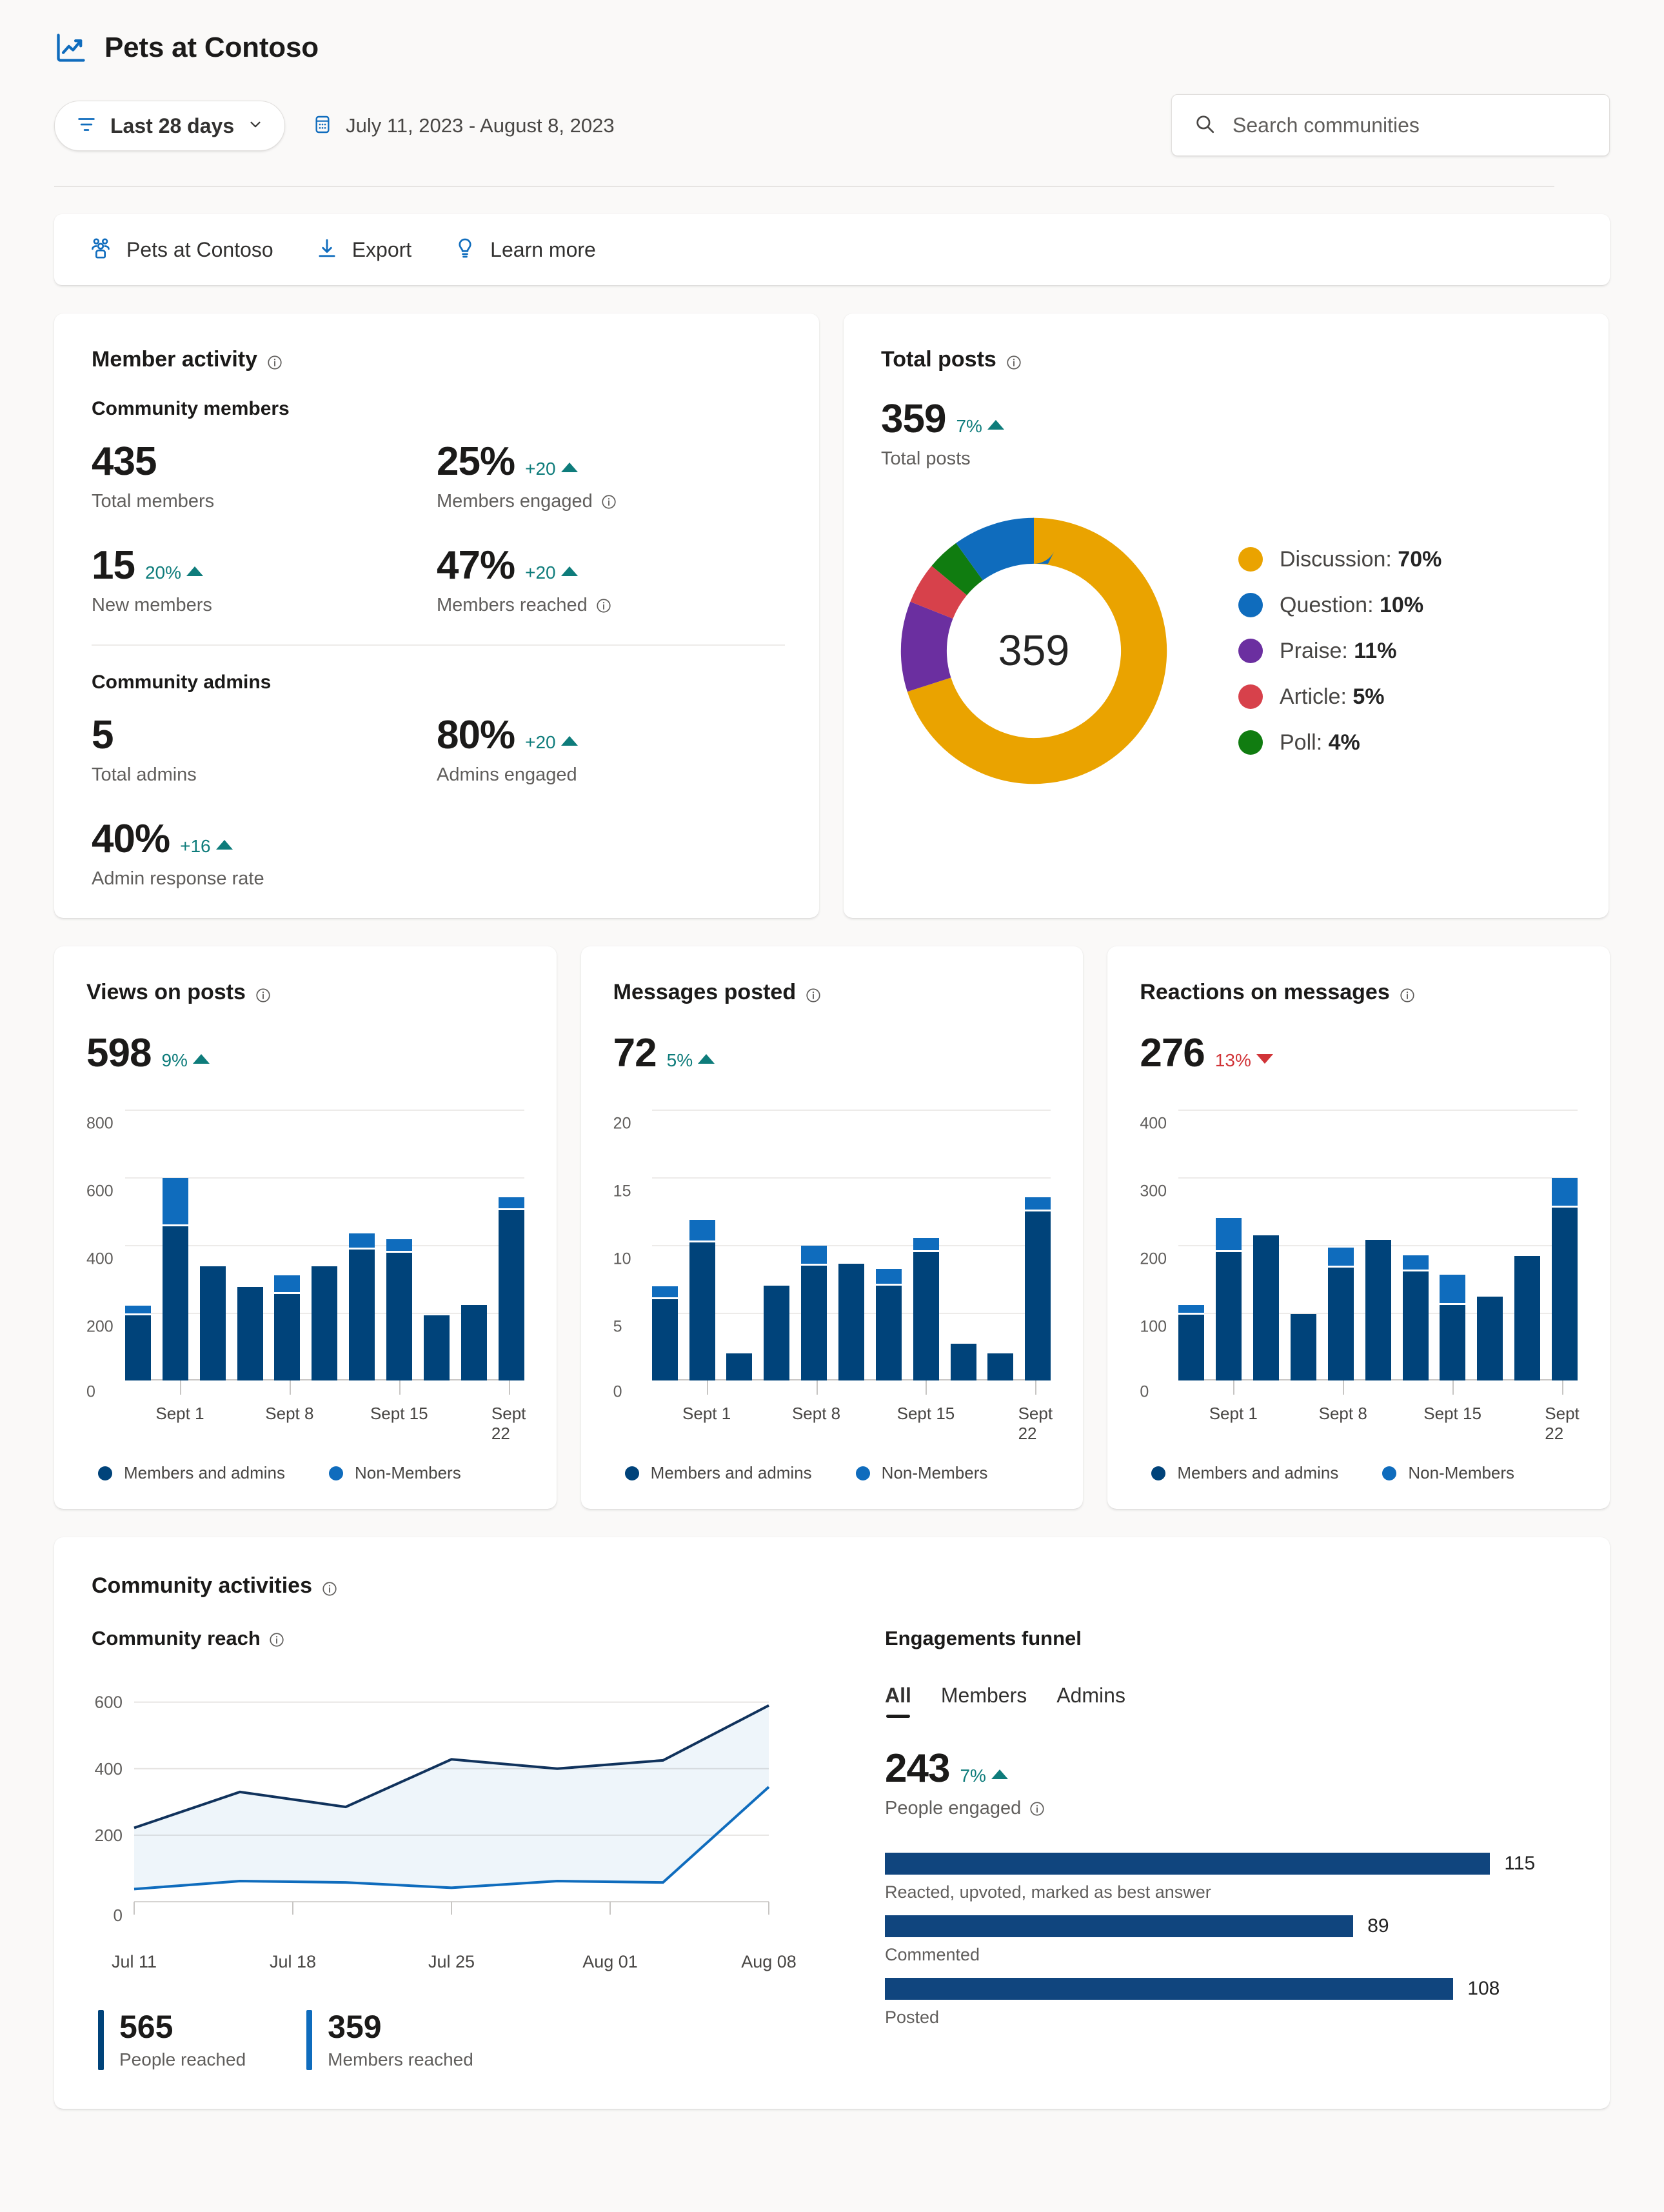 Image resolution: width=1664 pixels, height=2212 pixels. What do you see at coordinates (255, 126) in the screenshot?
I see `chevron-down-icon` at bounding box center [255, 126].